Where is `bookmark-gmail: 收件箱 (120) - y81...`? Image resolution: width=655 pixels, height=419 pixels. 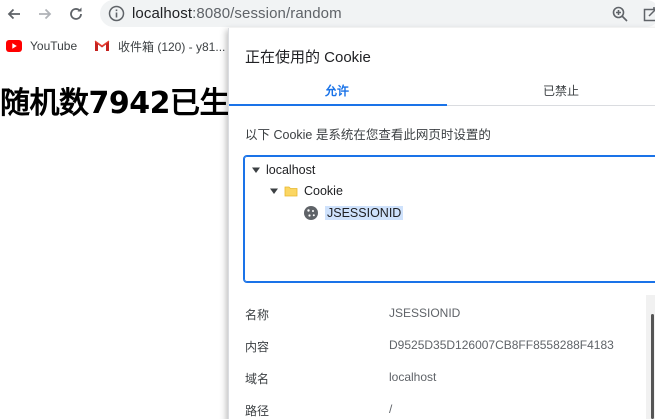 bookmark-gmail: 收件箱 (120) - y81... is located at coordinates (159, 46).